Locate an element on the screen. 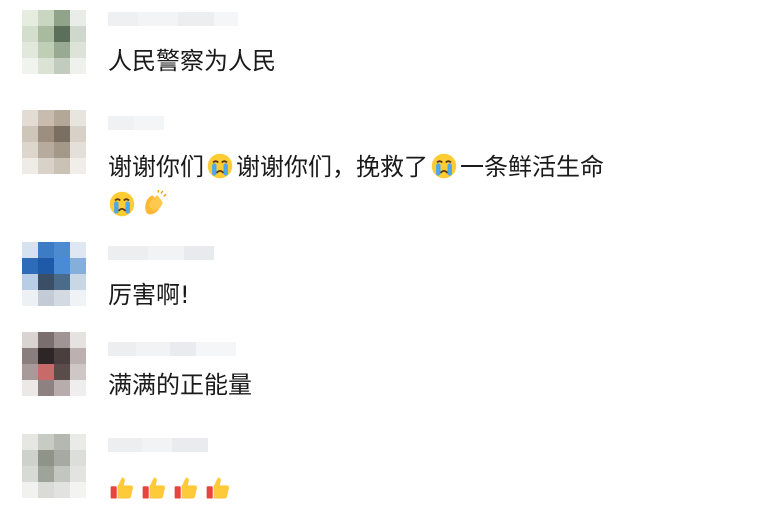  clapping-hands-emoji-icon is located at coordinates (156, 202).